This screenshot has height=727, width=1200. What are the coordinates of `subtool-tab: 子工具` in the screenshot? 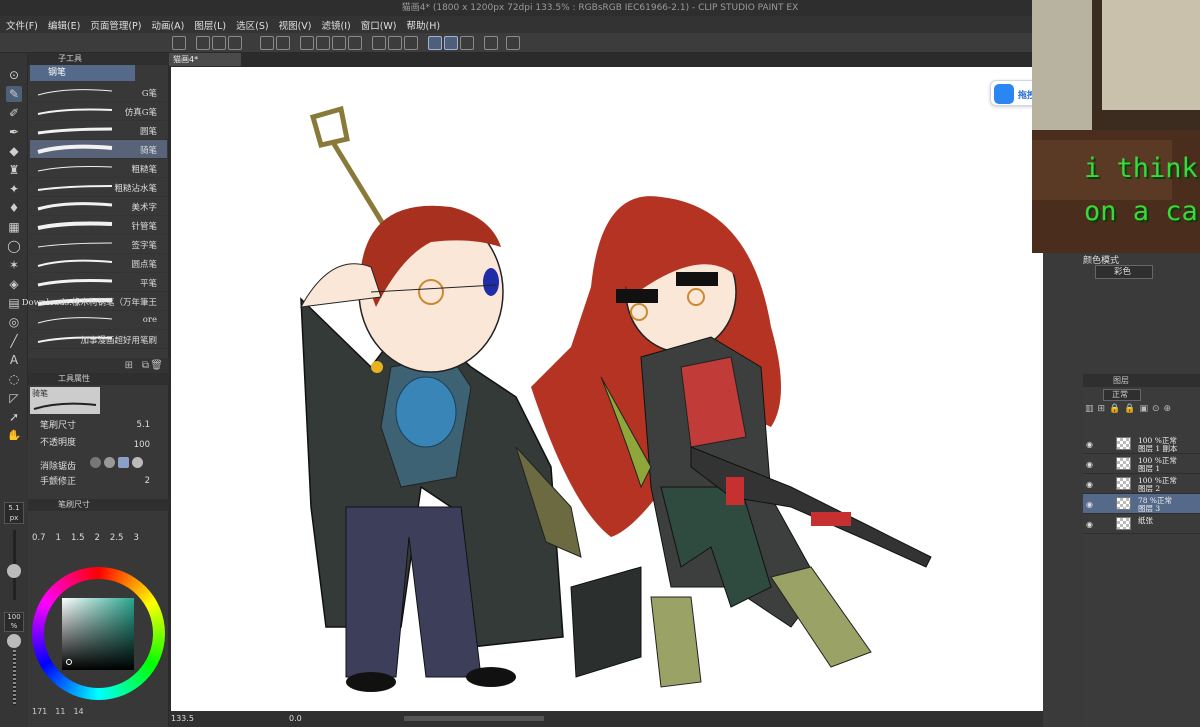 It's located at (98, 59).